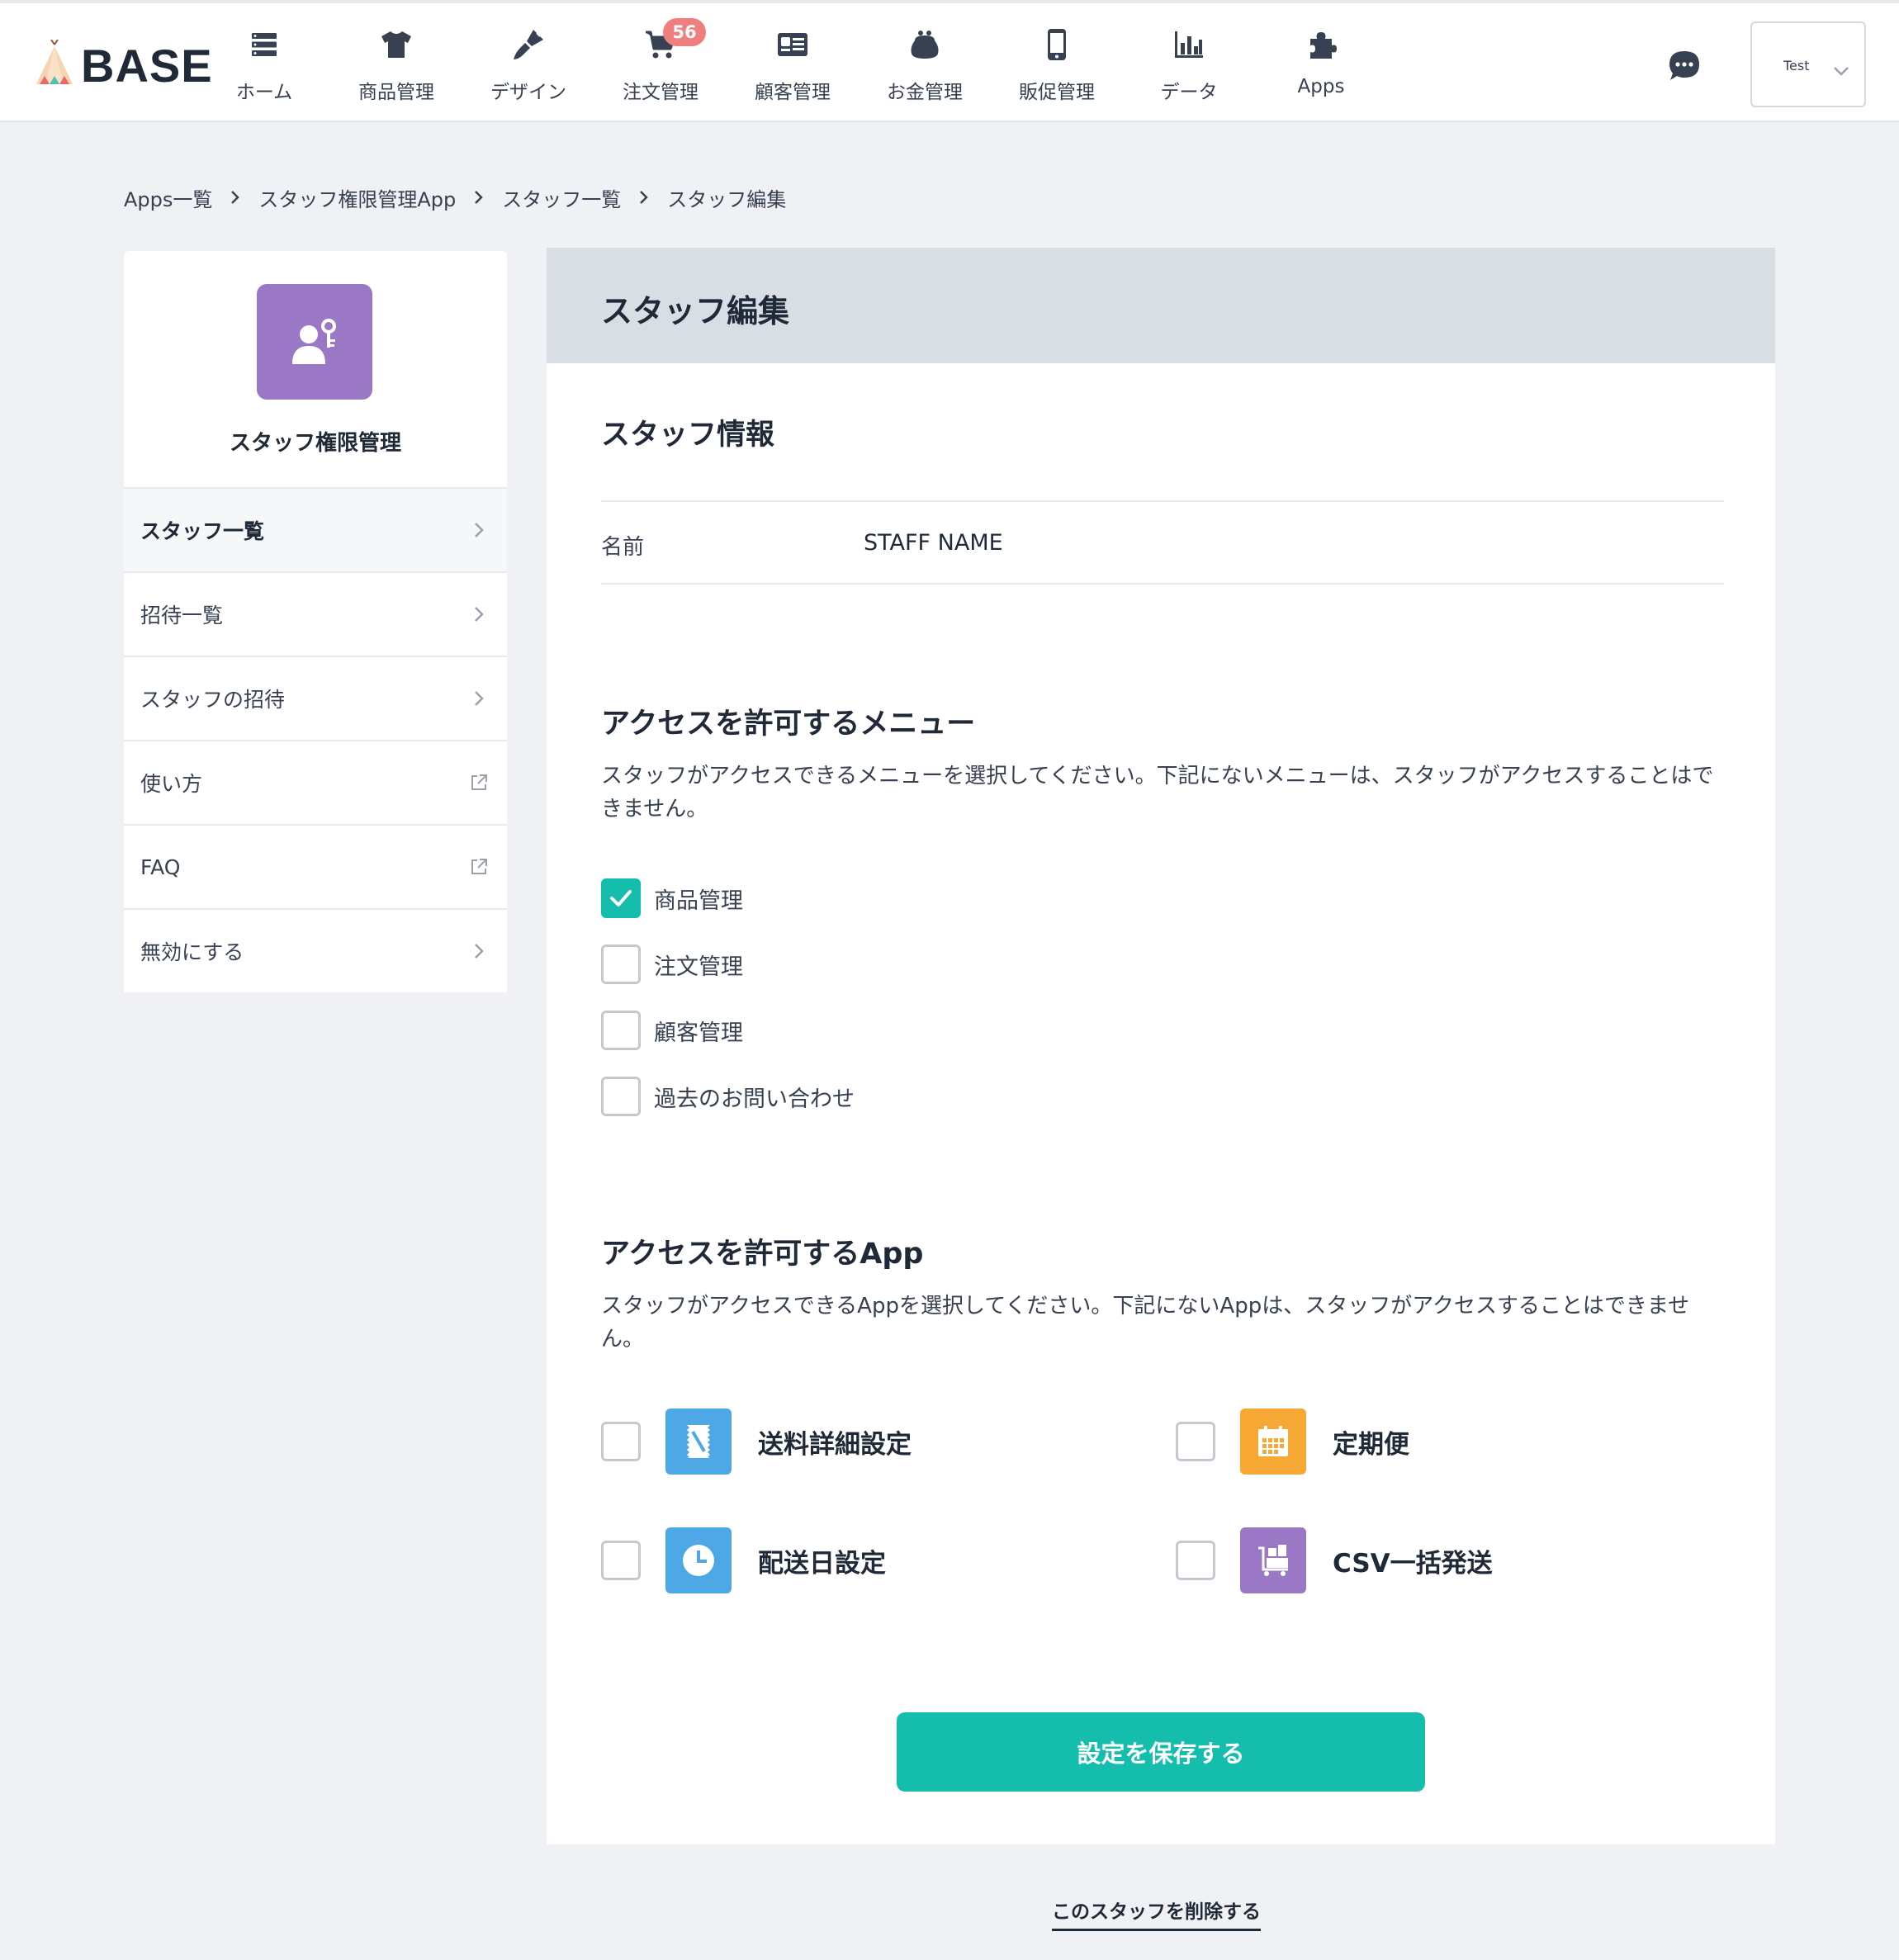 This screenshot has width=1899, height=1960. Describe the element at coordinates (793, 92) in the screenshot. I see `nav-label: 顧客管理` at that location.